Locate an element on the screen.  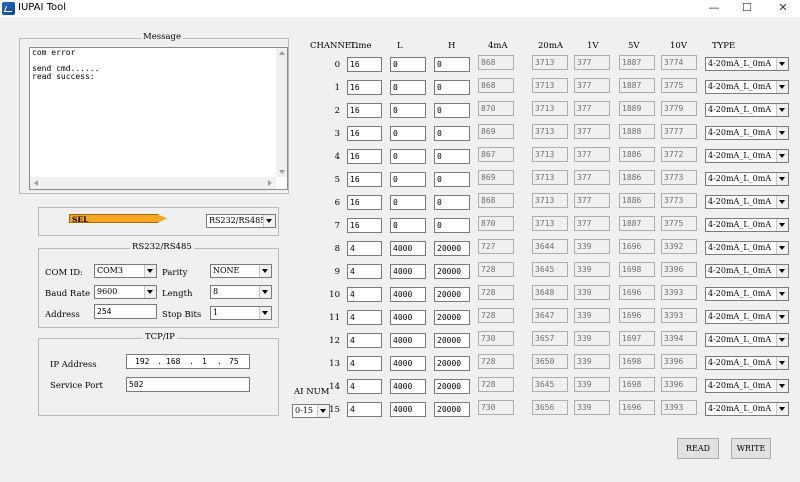
channel-1v-field: 339 is located at coordinates (592, 315).